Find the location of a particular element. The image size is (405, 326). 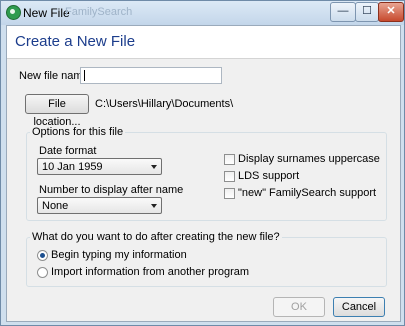

window-title-ghost: FamilySearch is located at coordinates (99, 12).